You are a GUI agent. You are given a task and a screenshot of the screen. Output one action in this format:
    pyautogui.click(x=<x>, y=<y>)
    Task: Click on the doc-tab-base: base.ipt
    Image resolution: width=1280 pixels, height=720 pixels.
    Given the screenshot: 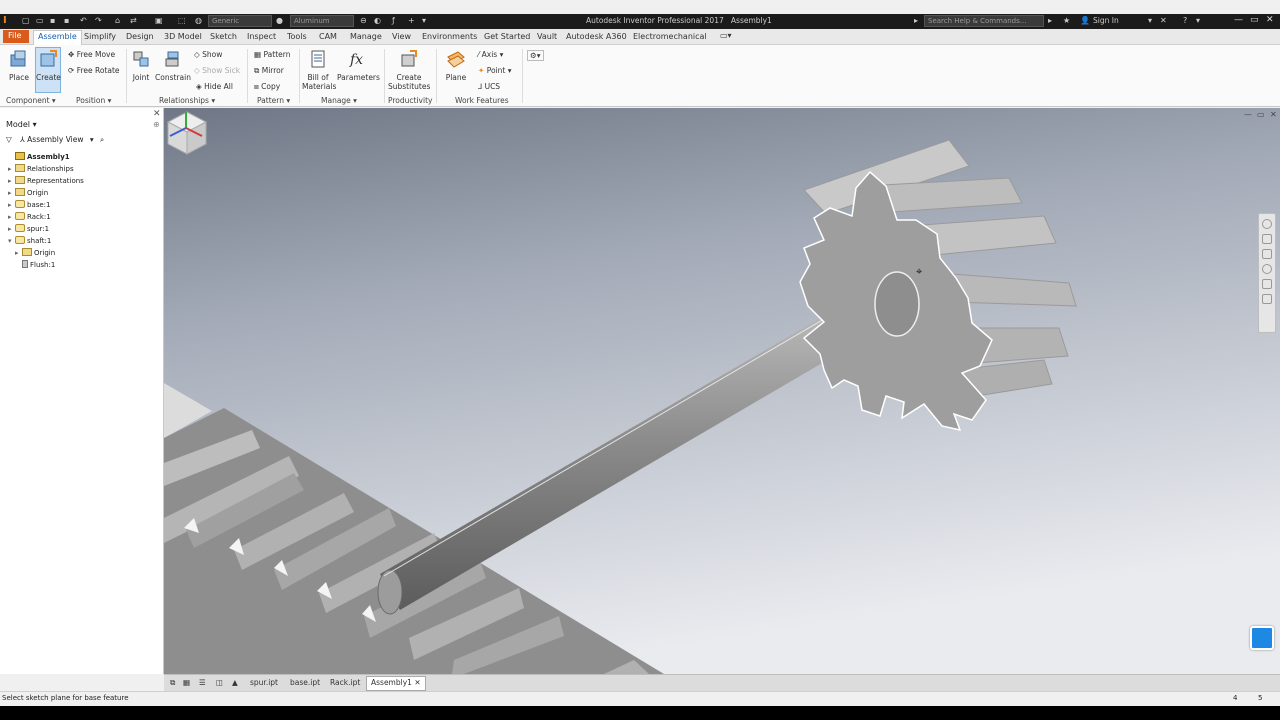 What is the action you would take?
    pyautogui.click(x=305, y=682)
    